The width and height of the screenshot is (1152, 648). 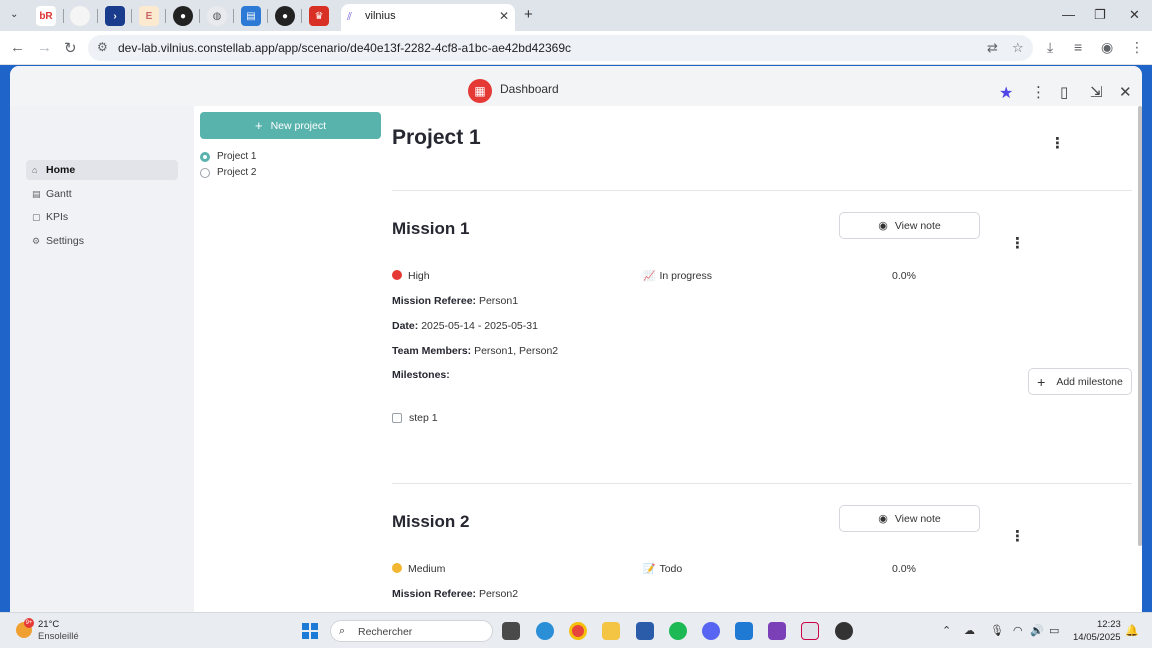 What do you see at coordinates (1017, 536) in the screenshot?
I see `mission-2-more-icon: ⋮` at bounding box center [1017, 536].